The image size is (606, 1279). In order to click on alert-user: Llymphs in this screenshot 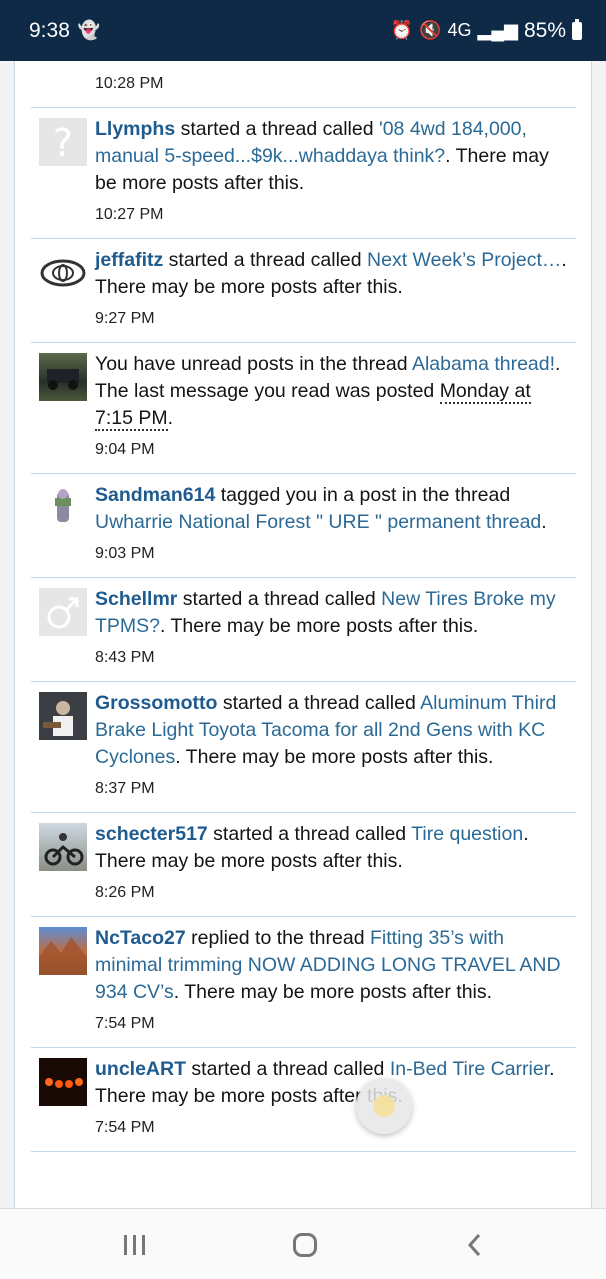, I will do `click(135, 129)`.